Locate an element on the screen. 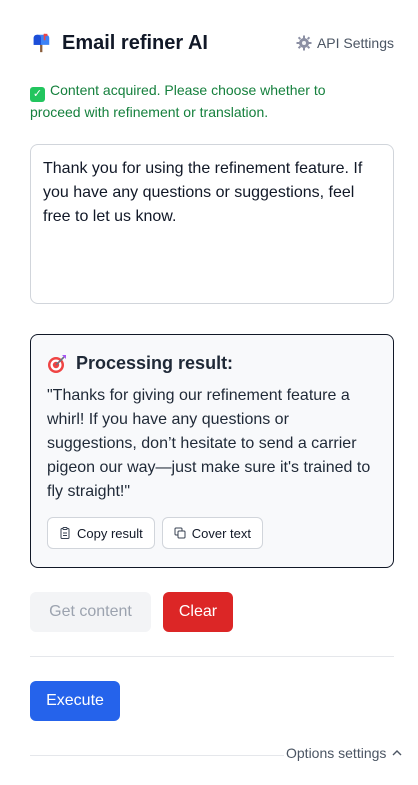 The image size is (418, 785). clear-button: Clear is located at coordinates (198, 612).